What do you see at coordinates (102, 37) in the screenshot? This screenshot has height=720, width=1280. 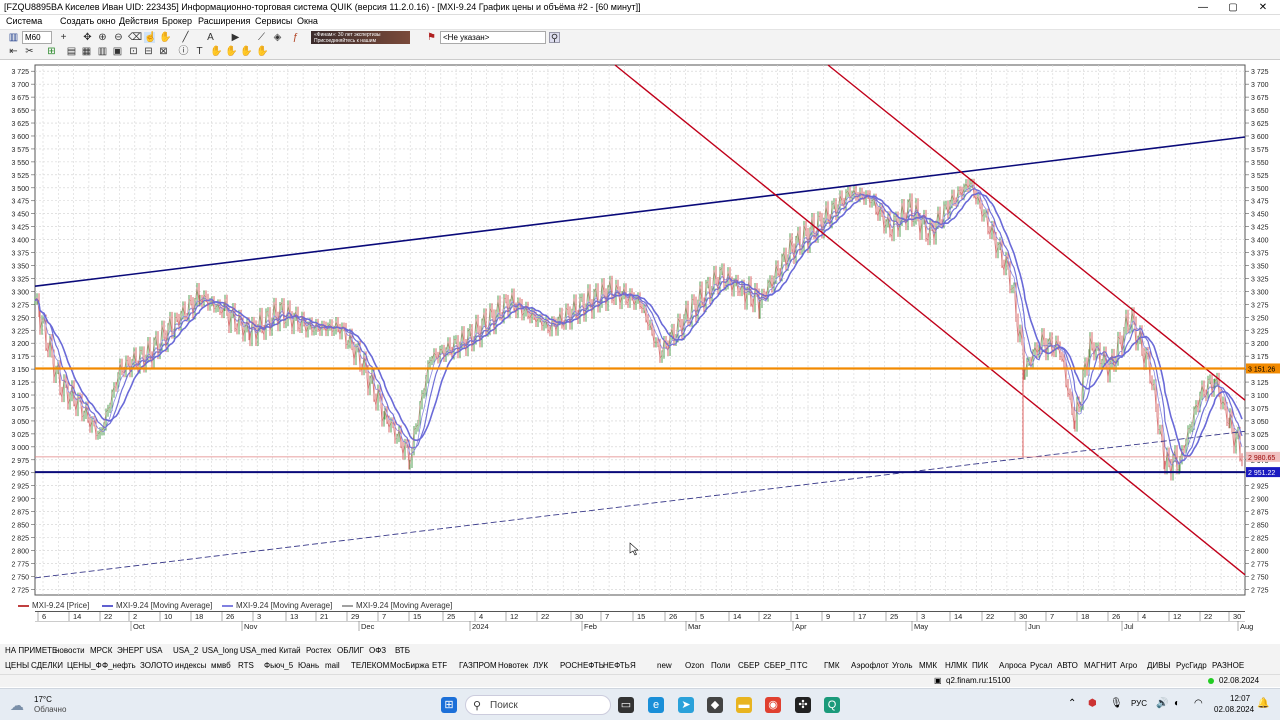 I see `crosshair-icon: ⊕` at bounding box center [102, 37].